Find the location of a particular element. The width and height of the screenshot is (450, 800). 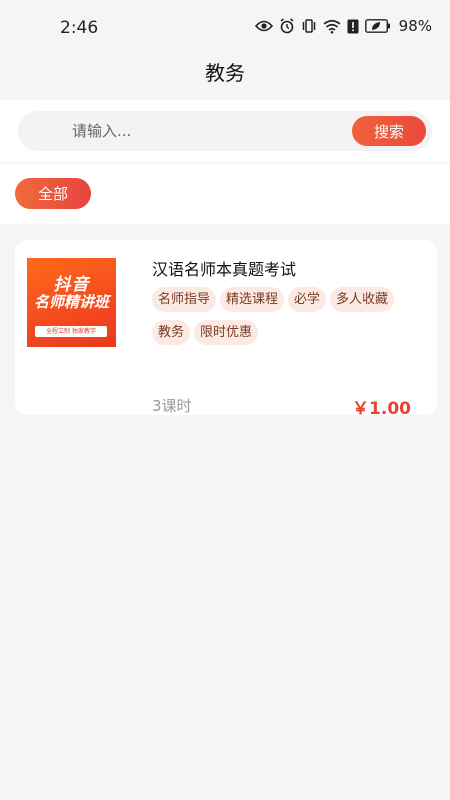

course-lessons: 3课时 is located at coordinates (172, 406).